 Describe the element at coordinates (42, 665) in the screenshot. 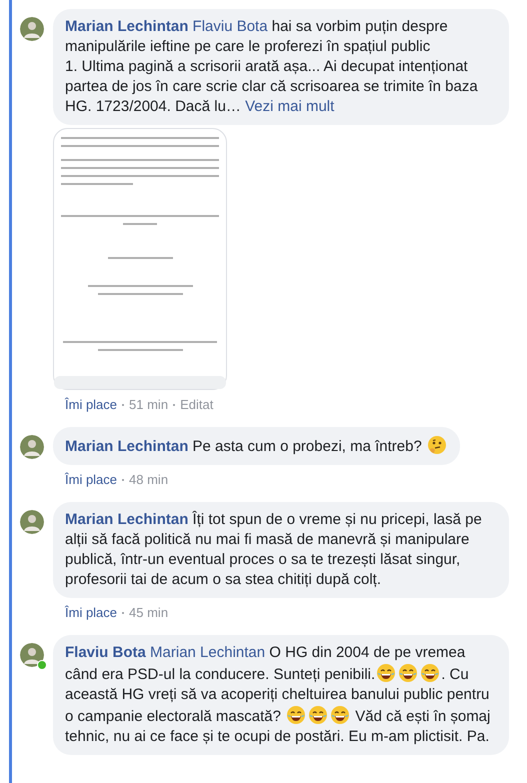

I see `online-status-dot` at that location.